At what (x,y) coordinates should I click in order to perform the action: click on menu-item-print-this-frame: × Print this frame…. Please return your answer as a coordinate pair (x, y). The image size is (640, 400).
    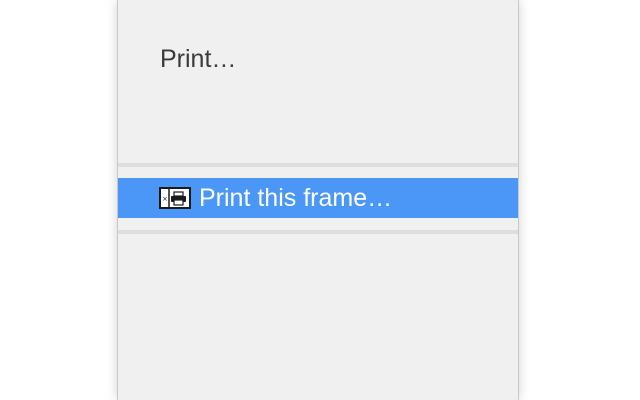
    Looking at the image, I should click on (318, 198).